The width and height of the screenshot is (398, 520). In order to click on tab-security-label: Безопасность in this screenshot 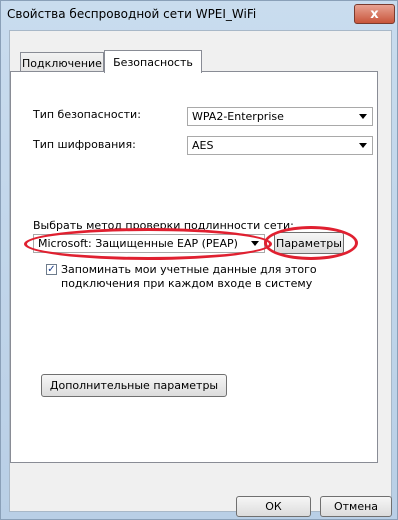, I will do `click(153, 62)`.